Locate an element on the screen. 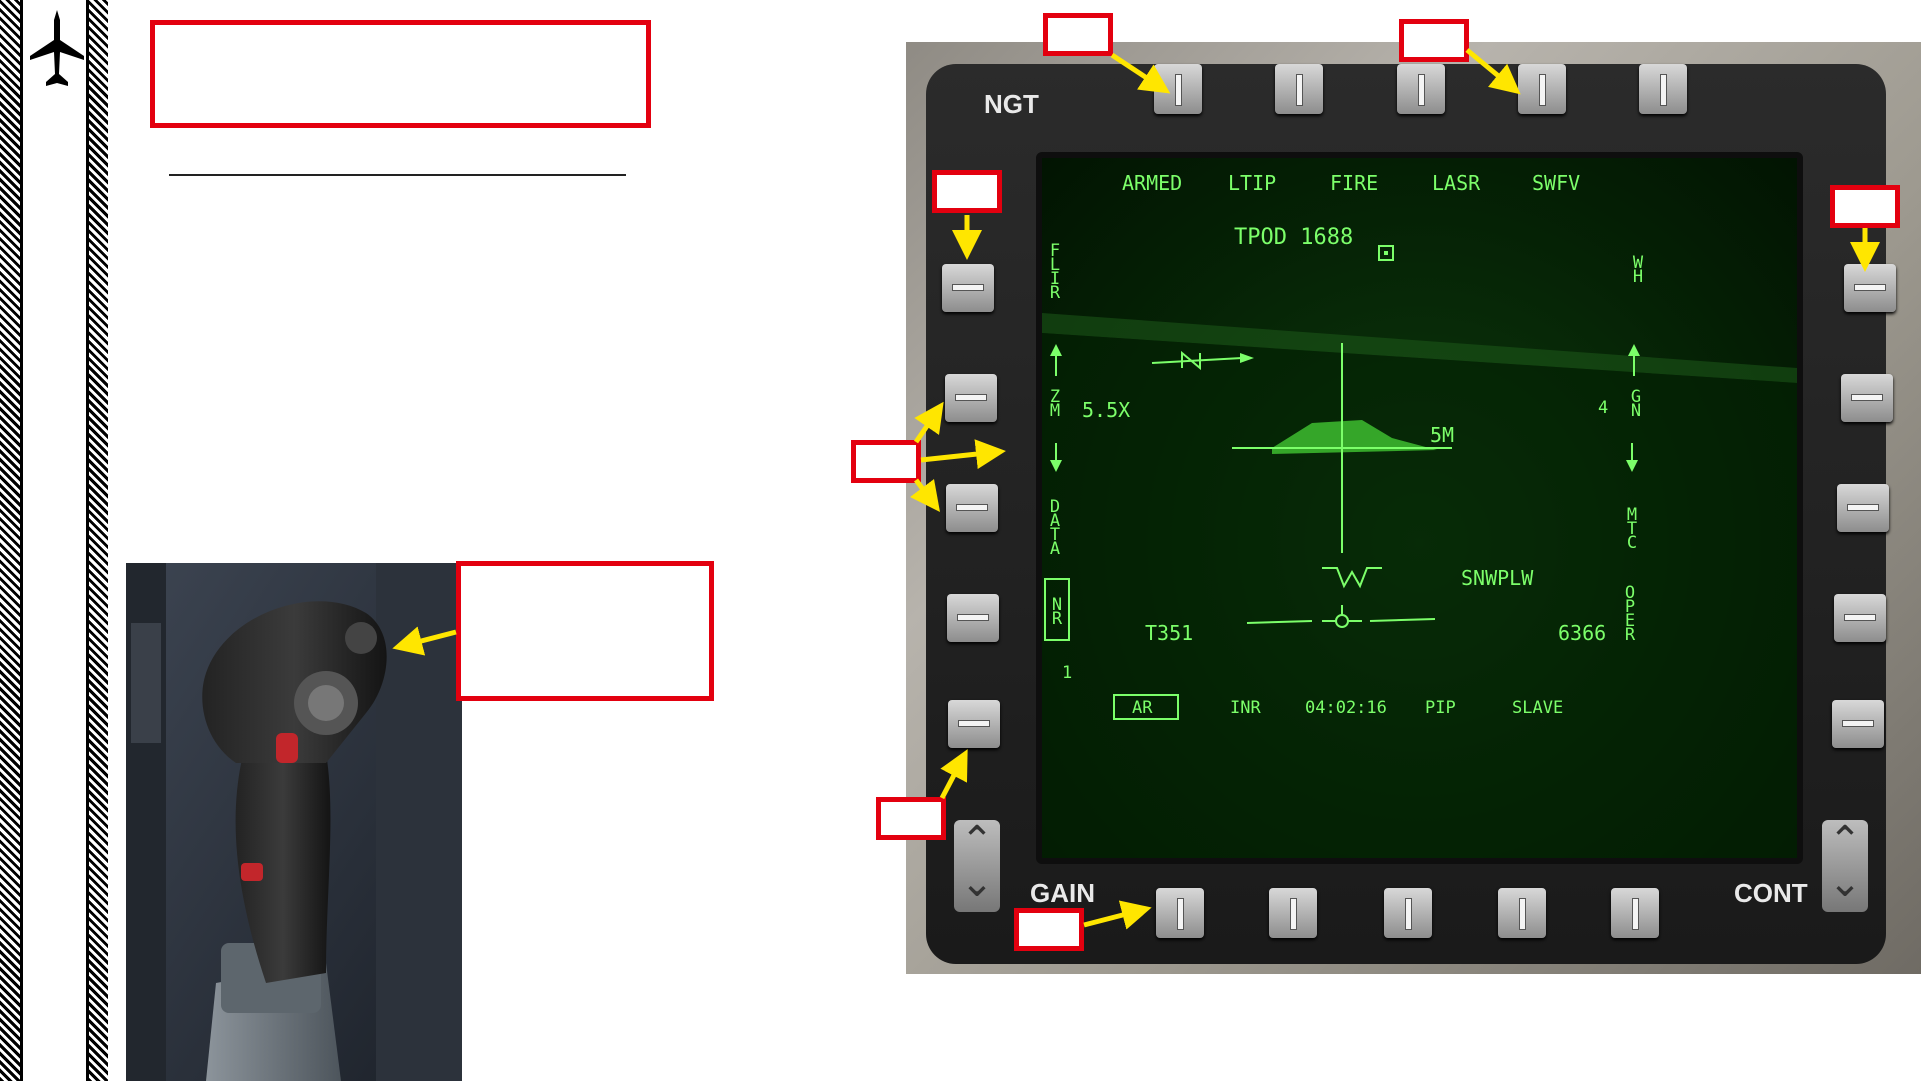 Image resolution: width=1921 pixels, height=1081 pixels. cont-label: CONT is located at coordinates (1771, 893).